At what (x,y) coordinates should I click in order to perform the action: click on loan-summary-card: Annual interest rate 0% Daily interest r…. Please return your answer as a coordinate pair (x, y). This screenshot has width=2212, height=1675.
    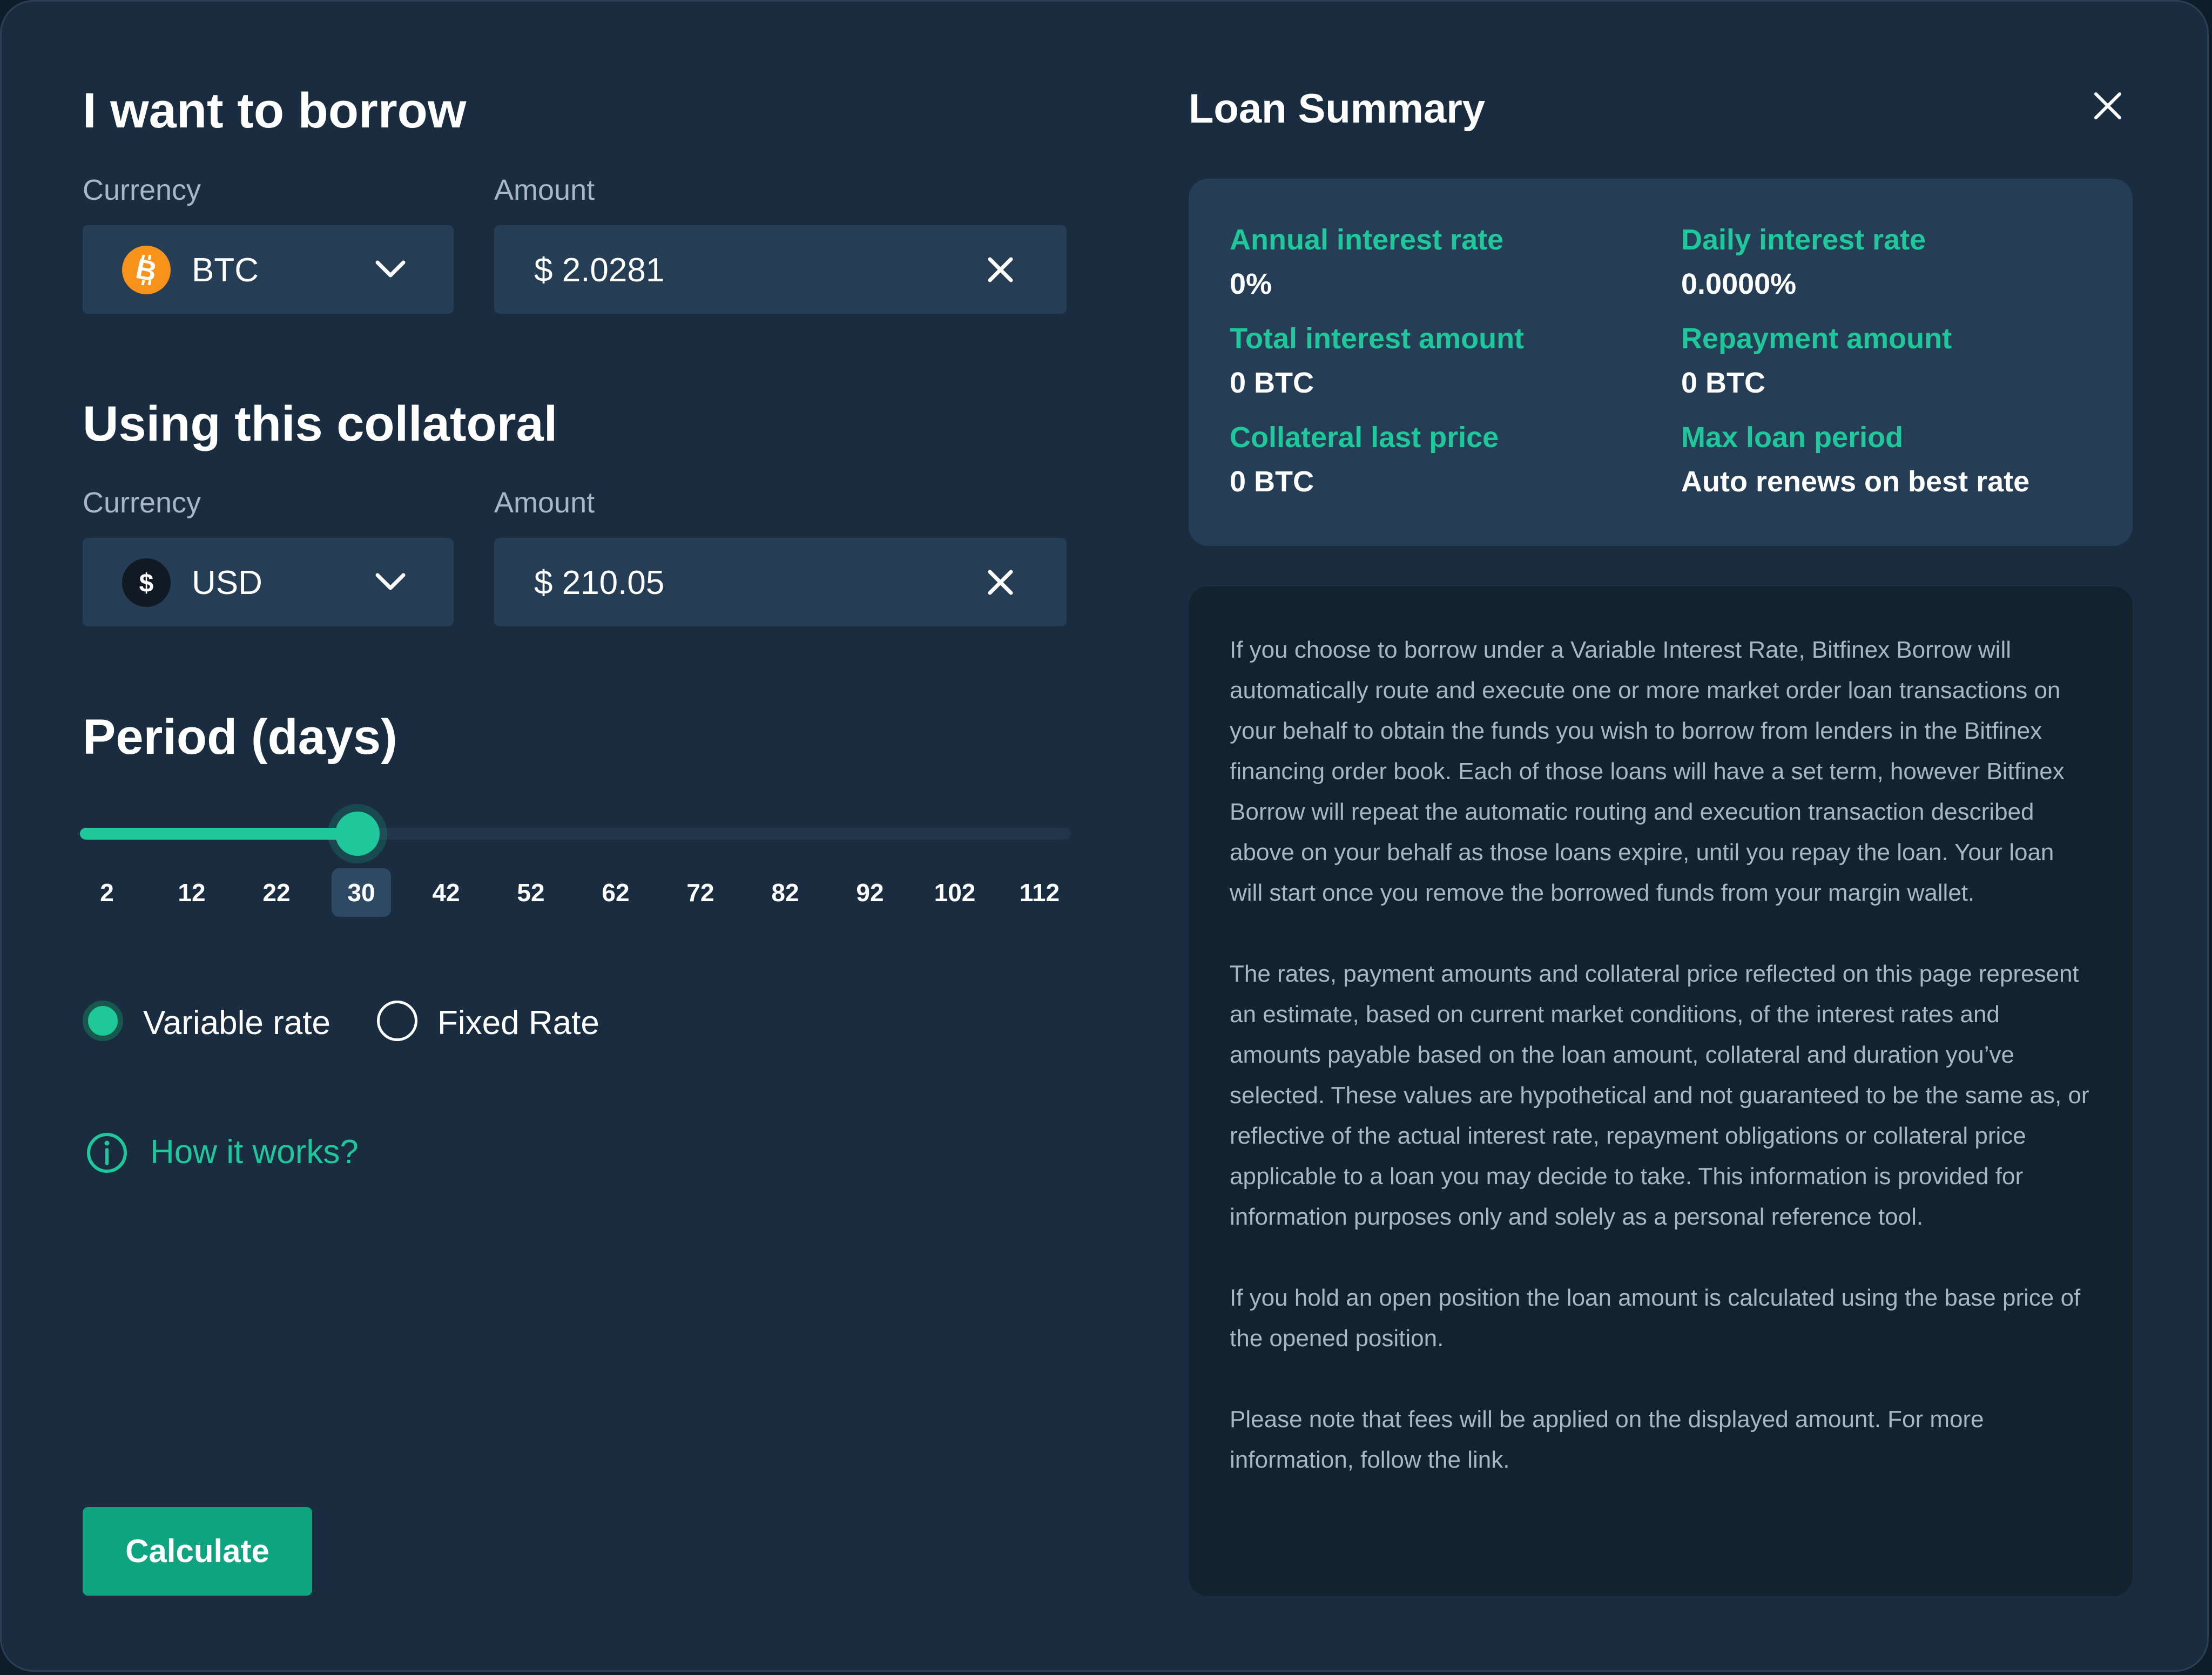
    Looking at the image, I should click on (1661, 362).